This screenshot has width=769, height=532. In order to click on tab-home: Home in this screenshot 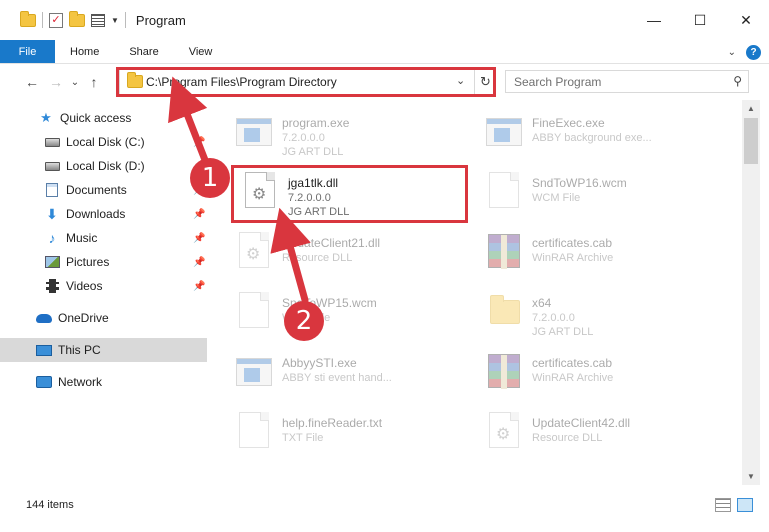, I will do `click(84, 51)`.